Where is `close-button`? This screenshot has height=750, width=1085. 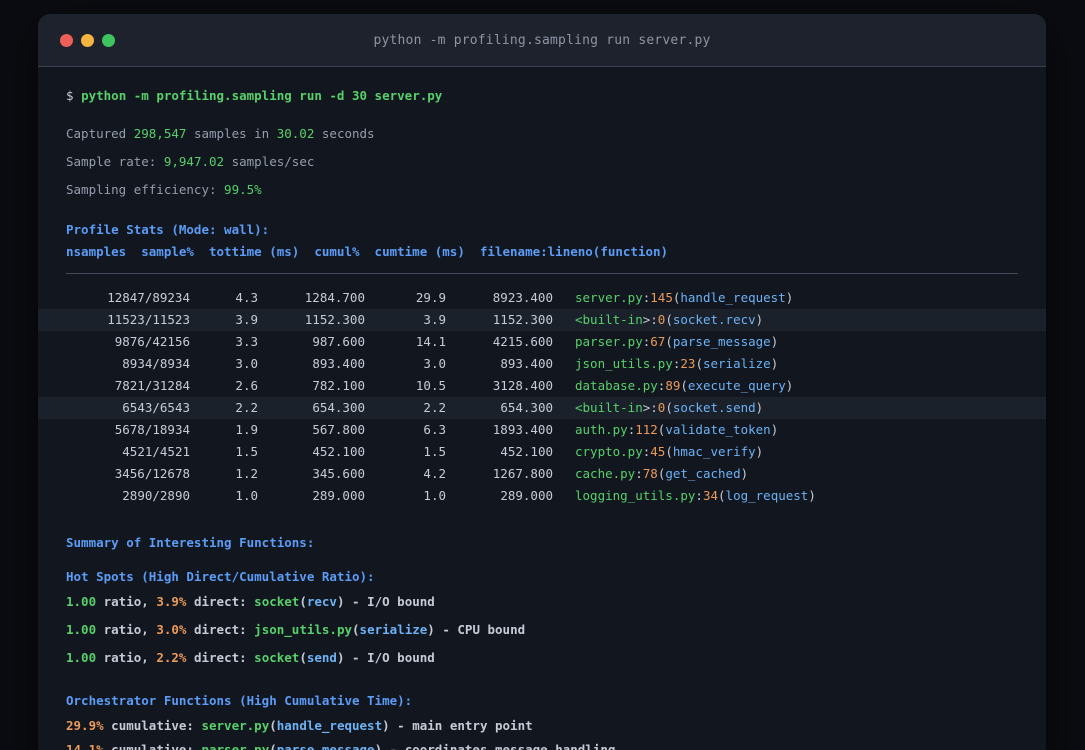 close-button is located at coordinates (66, 40).